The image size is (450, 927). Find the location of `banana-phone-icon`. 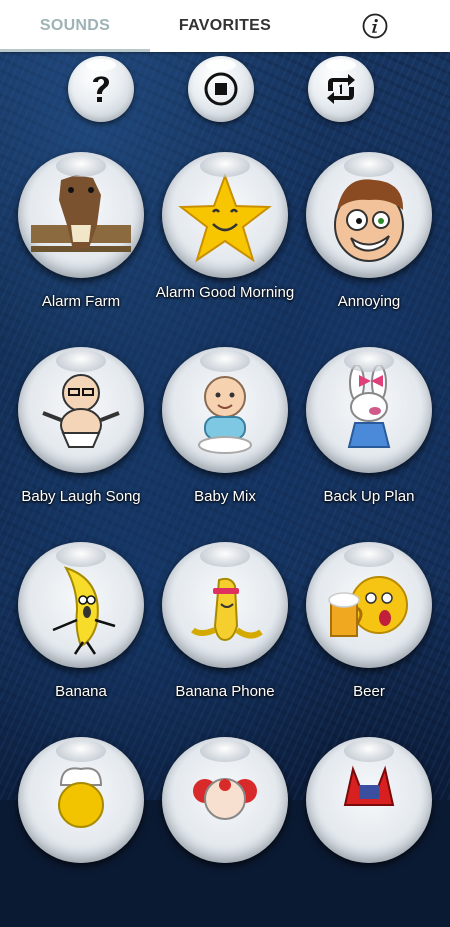

banana-phone-icon is located at coordinates (227, 609).